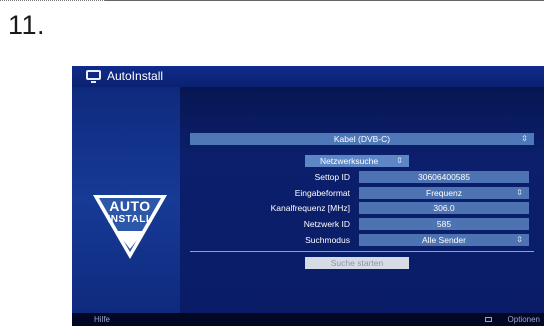 The width and height of the screenshot is (544, 326). I want to click on help-button: Hilfe, so click(102, 319).